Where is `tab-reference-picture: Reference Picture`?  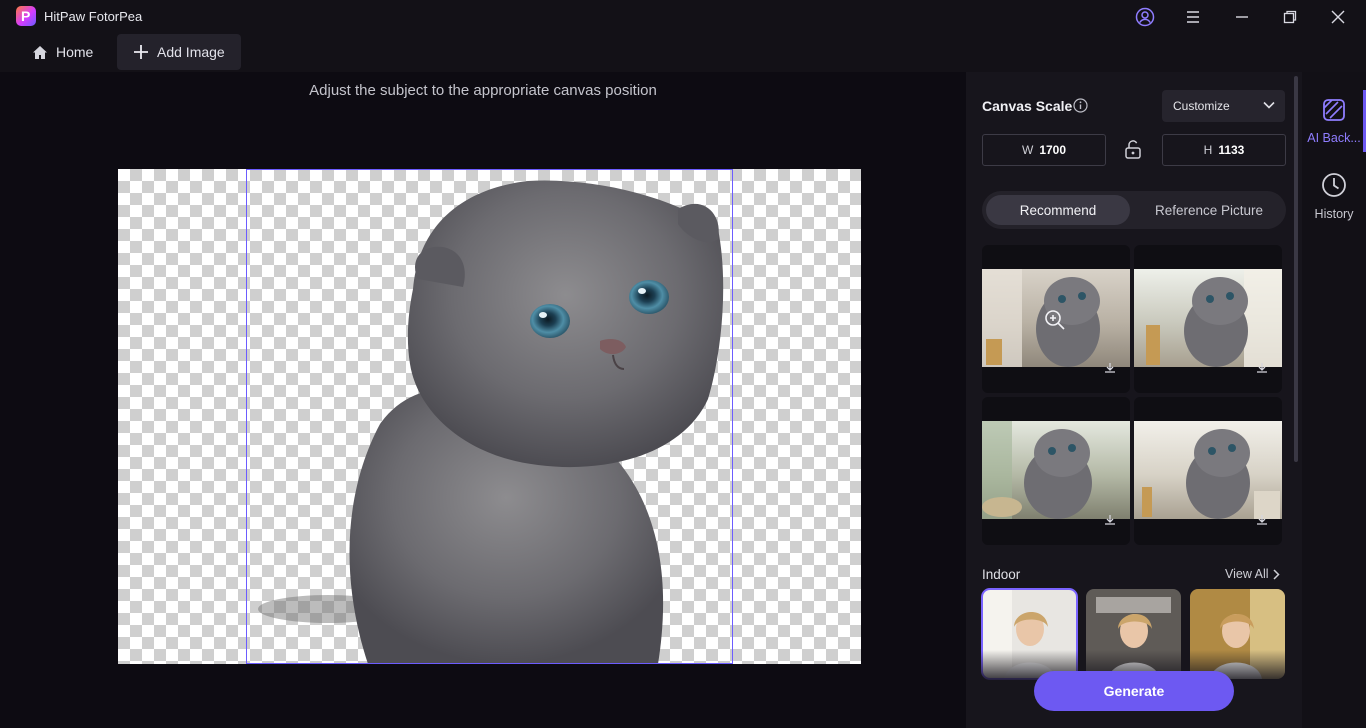 tab-reference-picture: Reference Picture is located at coordinates (1209, 210).